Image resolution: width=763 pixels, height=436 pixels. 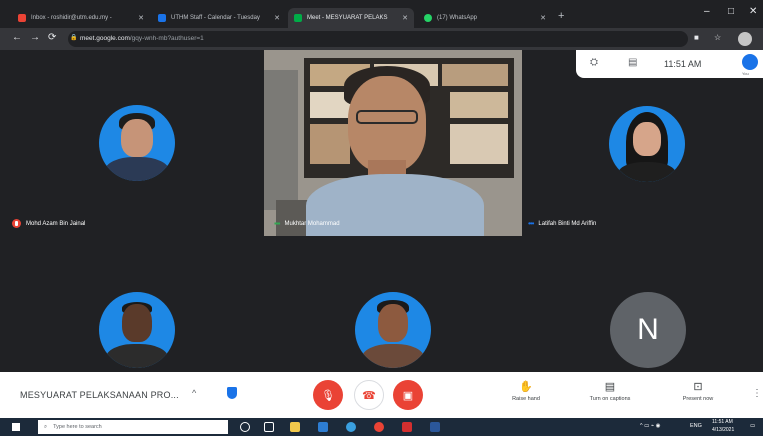 I want to click on maximize-button: □, so click(x=731, y=11).